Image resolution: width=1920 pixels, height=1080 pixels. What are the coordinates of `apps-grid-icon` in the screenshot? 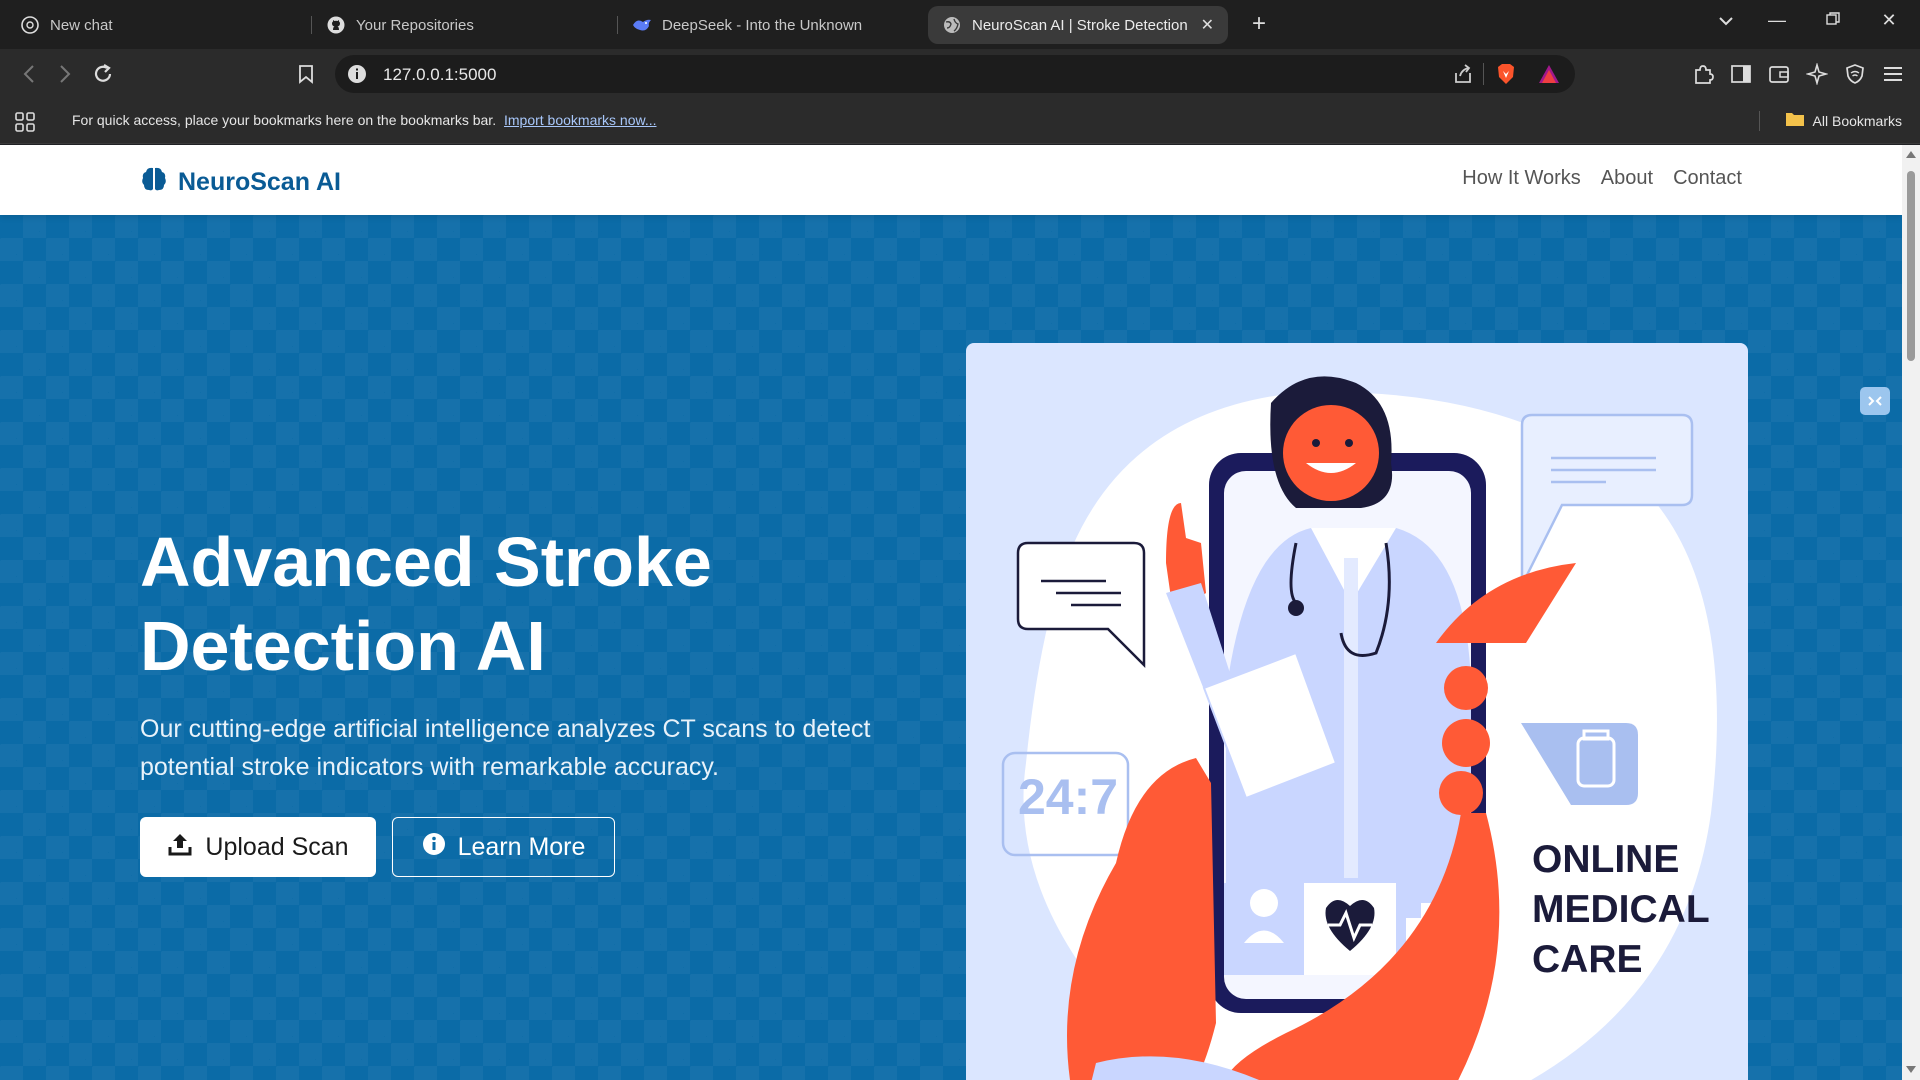 It's located at (25, 123).